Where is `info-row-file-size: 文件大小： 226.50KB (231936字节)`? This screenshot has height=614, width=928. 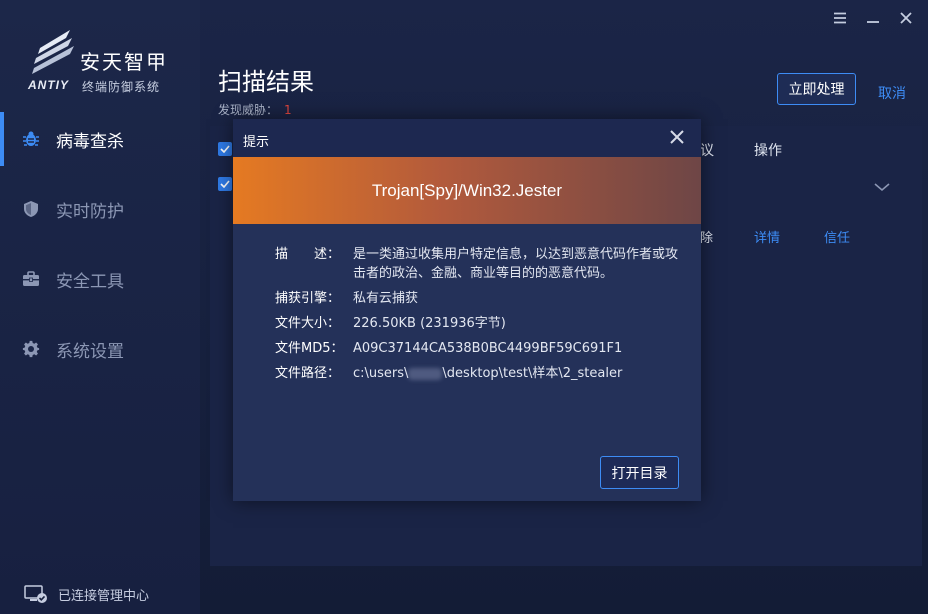
info-row-file-size: 文件大小： 226.50KB (231936字节) is located at coordinates (480, 323).